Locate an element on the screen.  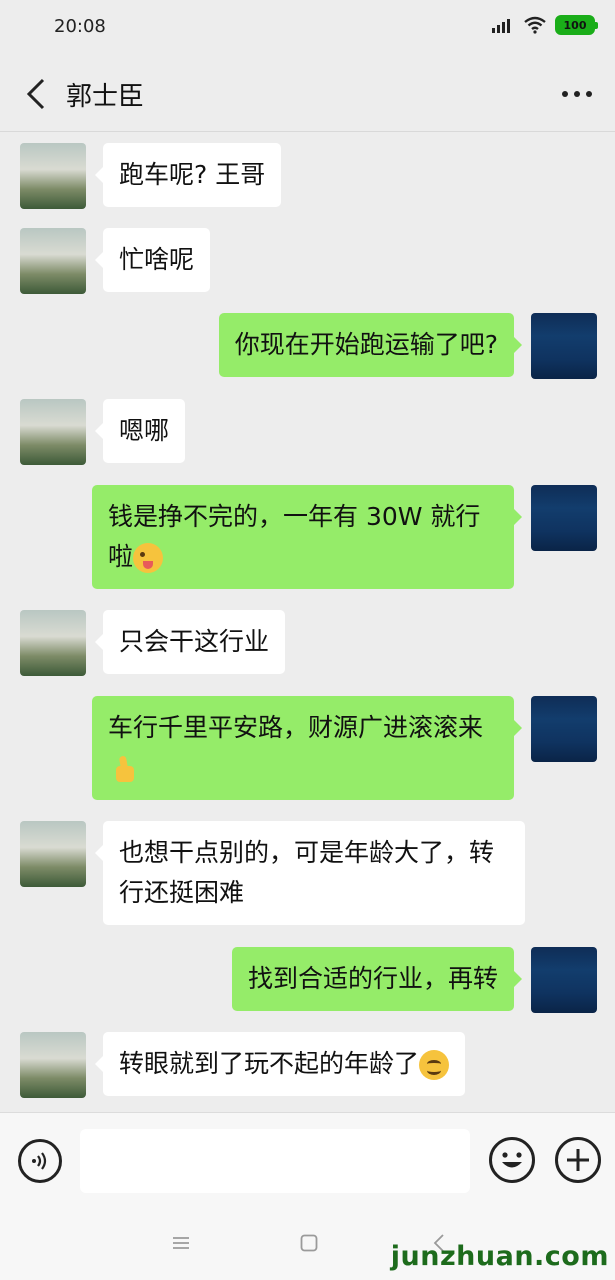
message-text: 转眼就到了玩不起的年龄了 is located at coordinates (269, 1063).